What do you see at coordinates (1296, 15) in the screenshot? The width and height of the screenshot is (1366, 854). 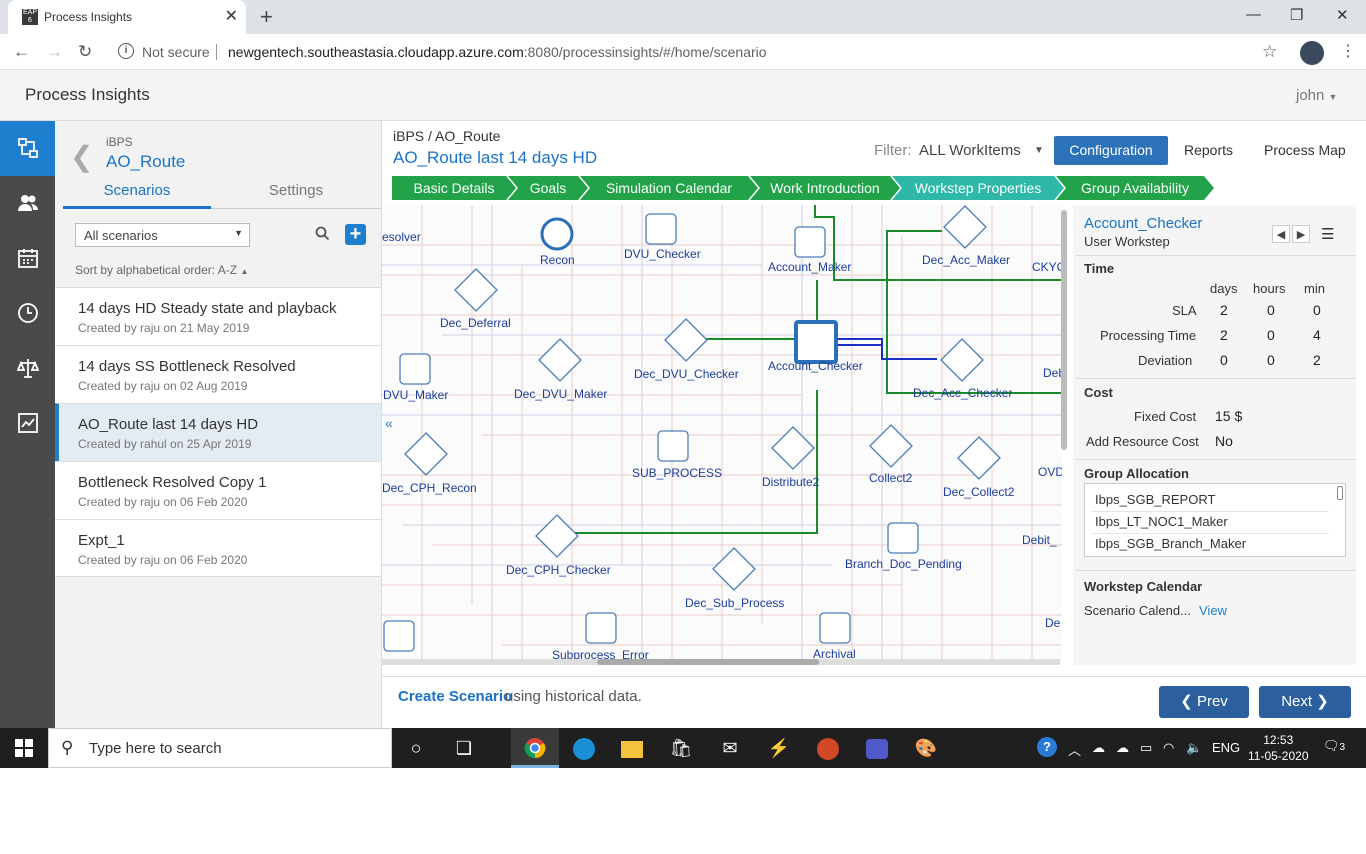 I see `restore-icon: ❐` at bounding box center [1296, 15].